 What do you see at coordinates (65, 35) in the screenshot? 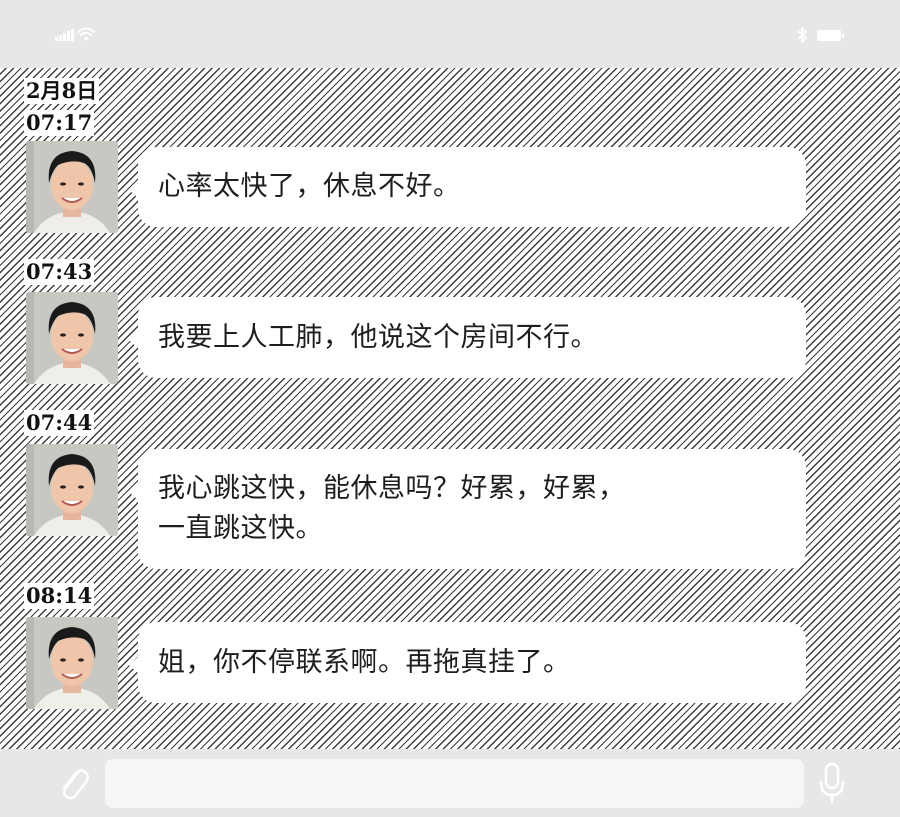
I see `signal-icon` at bounding box center [65, 35].